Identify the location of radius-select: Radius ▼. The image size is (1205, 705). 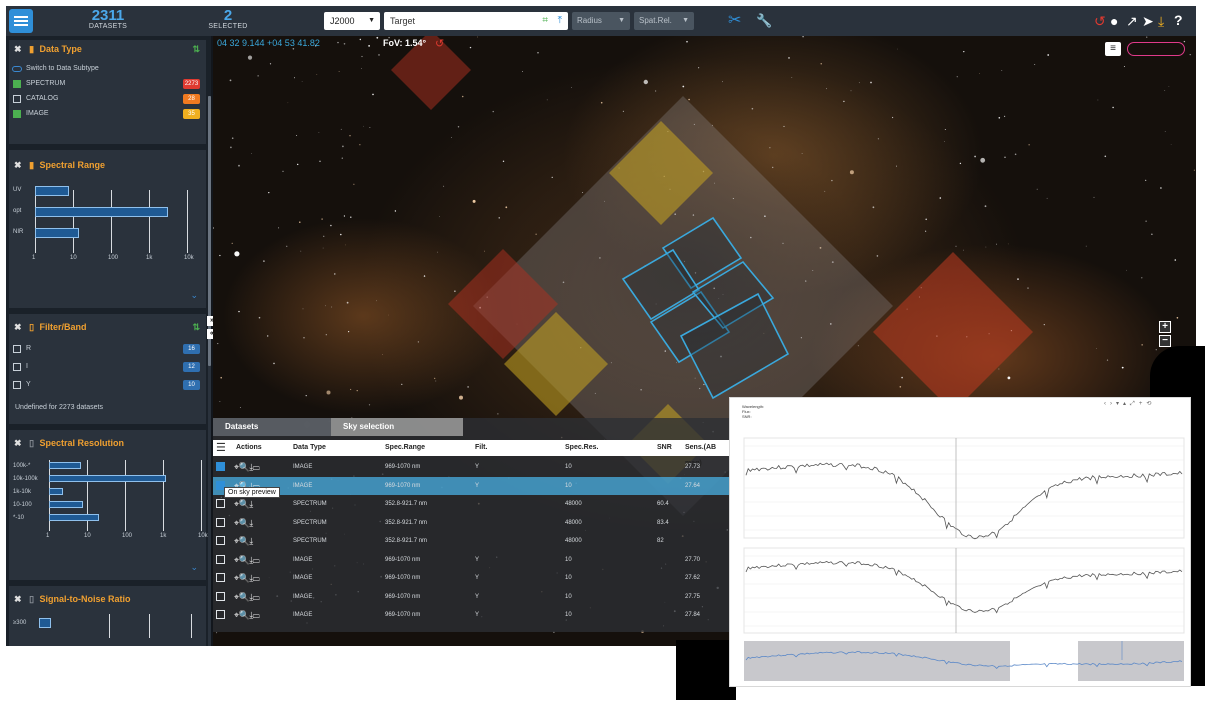
(601, 21).